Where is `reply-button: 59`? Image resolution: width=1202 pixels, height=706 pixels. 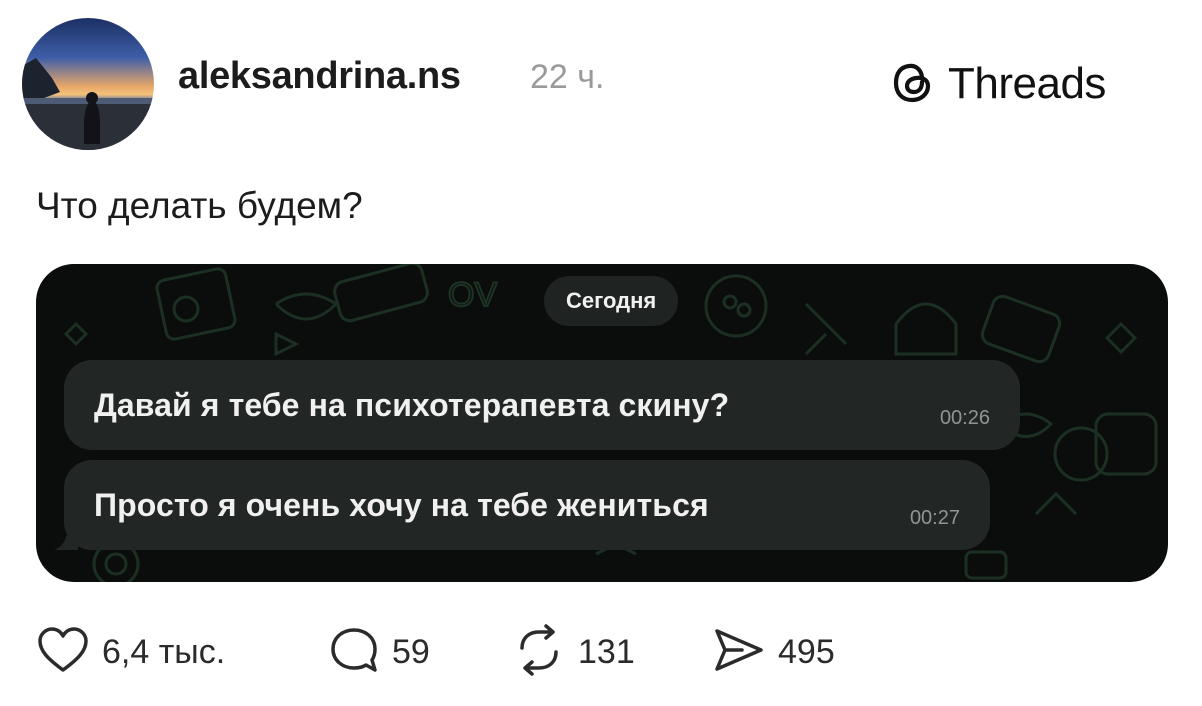 reply-button: 59 is located at coordinates (379, 652).